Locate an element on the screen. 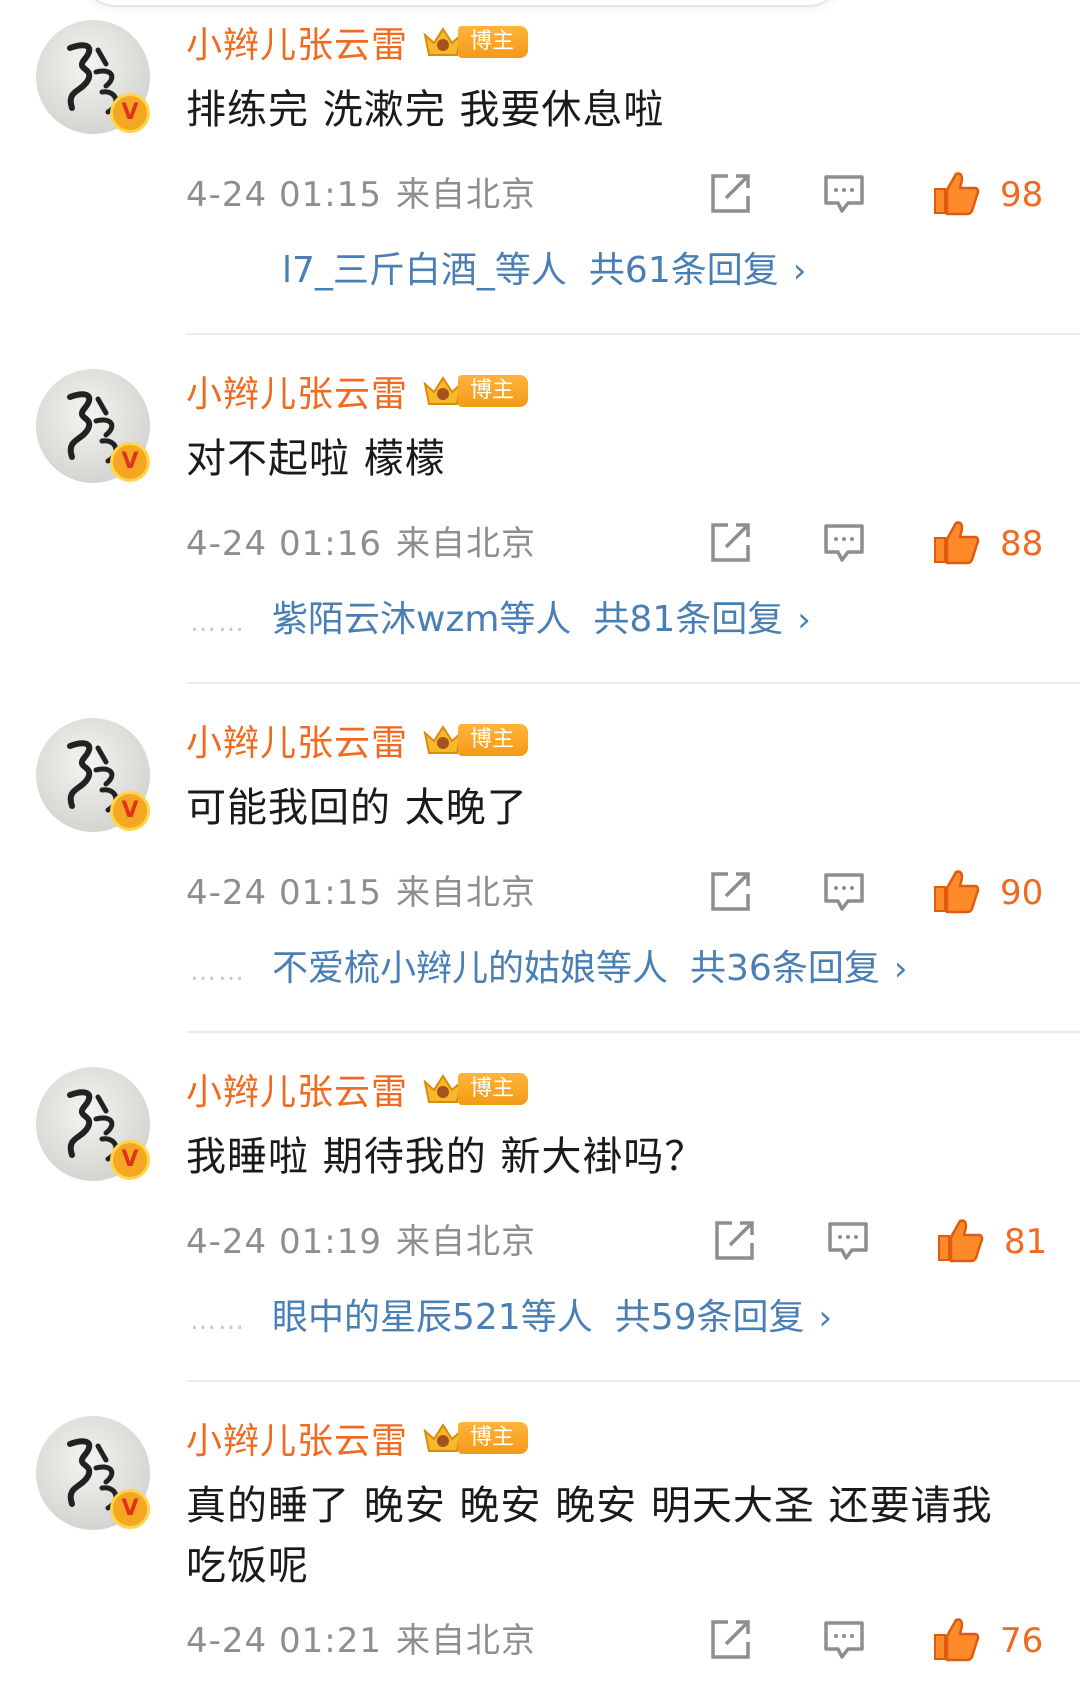 This screenshot has height=1693, width=1080. reply-users: 不爱梳小辫儿的姑娘等人 is located at coordinates (470, 968).